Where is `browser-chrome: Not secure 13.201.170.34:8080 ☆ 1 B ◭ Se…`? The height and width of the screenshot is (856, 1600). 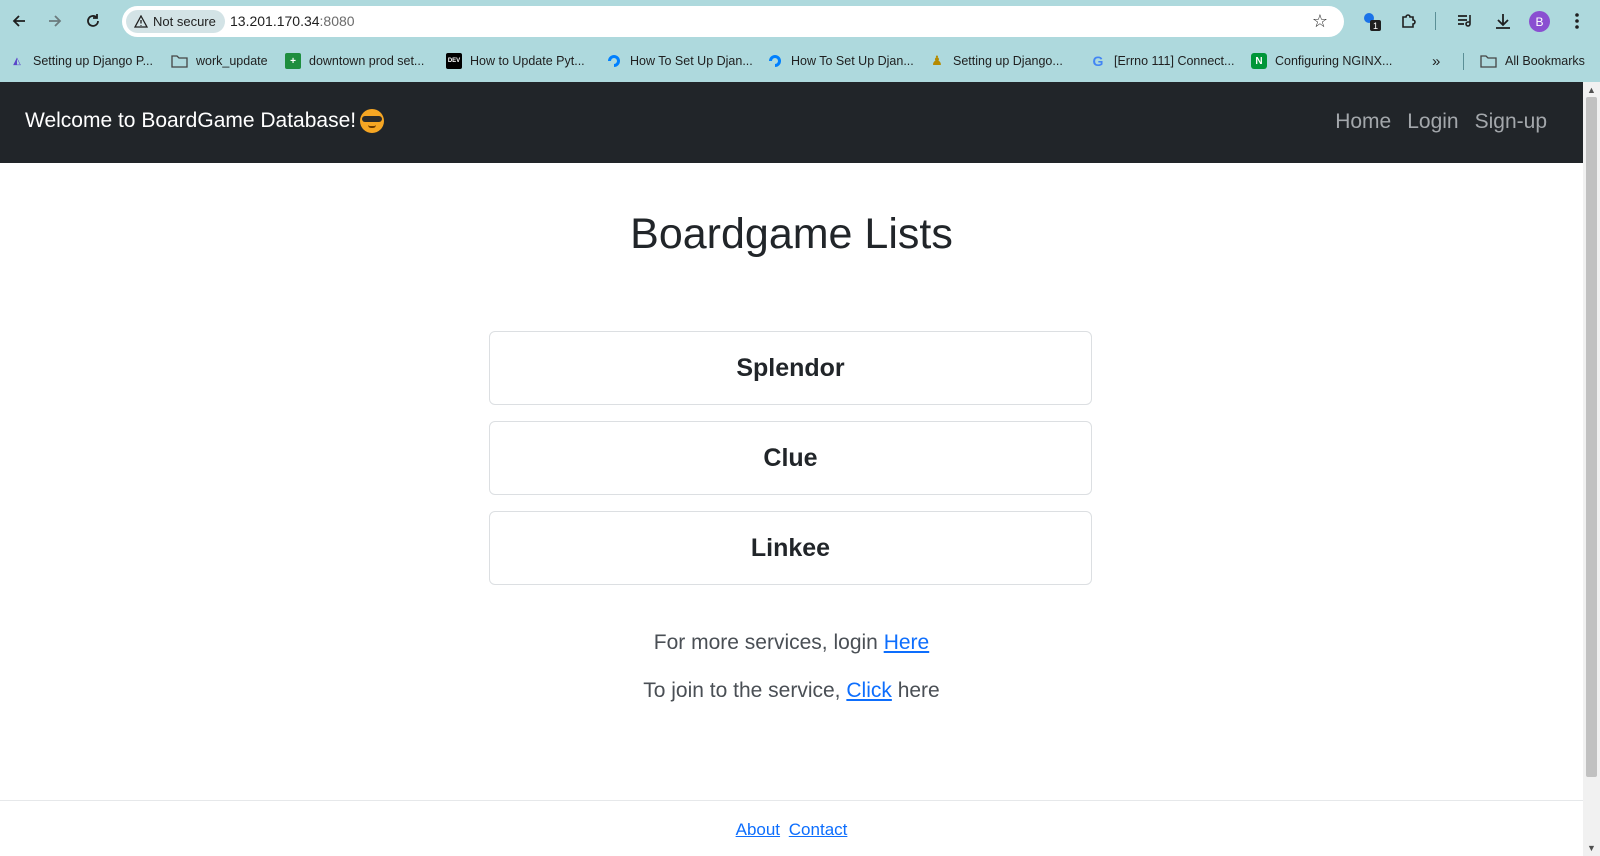
browser-chrome: Not secure 13.201.170.34:8080 ☆ 1 B ◭ Se… is located at coordinates (800, 41).